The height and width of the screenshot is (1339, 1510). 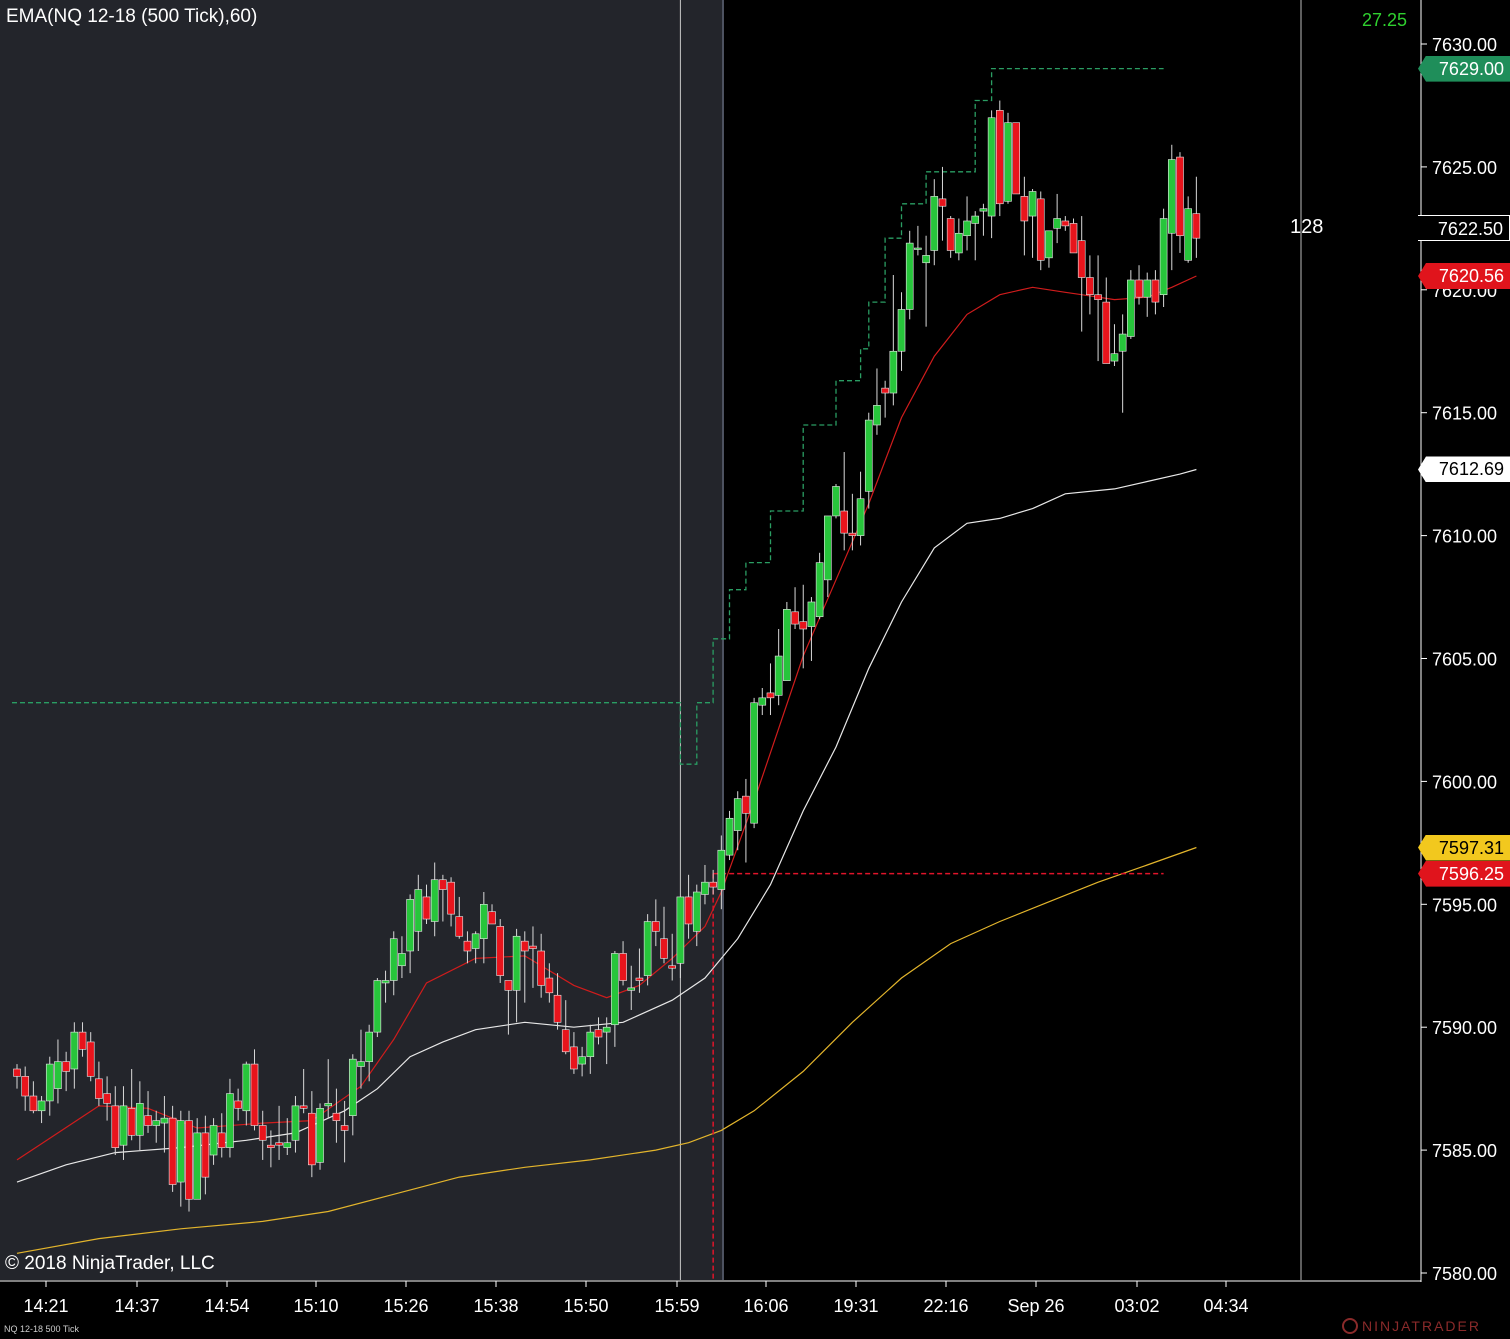 I want to click on price-marker: 7597.31, so click(x=1464, y=847).